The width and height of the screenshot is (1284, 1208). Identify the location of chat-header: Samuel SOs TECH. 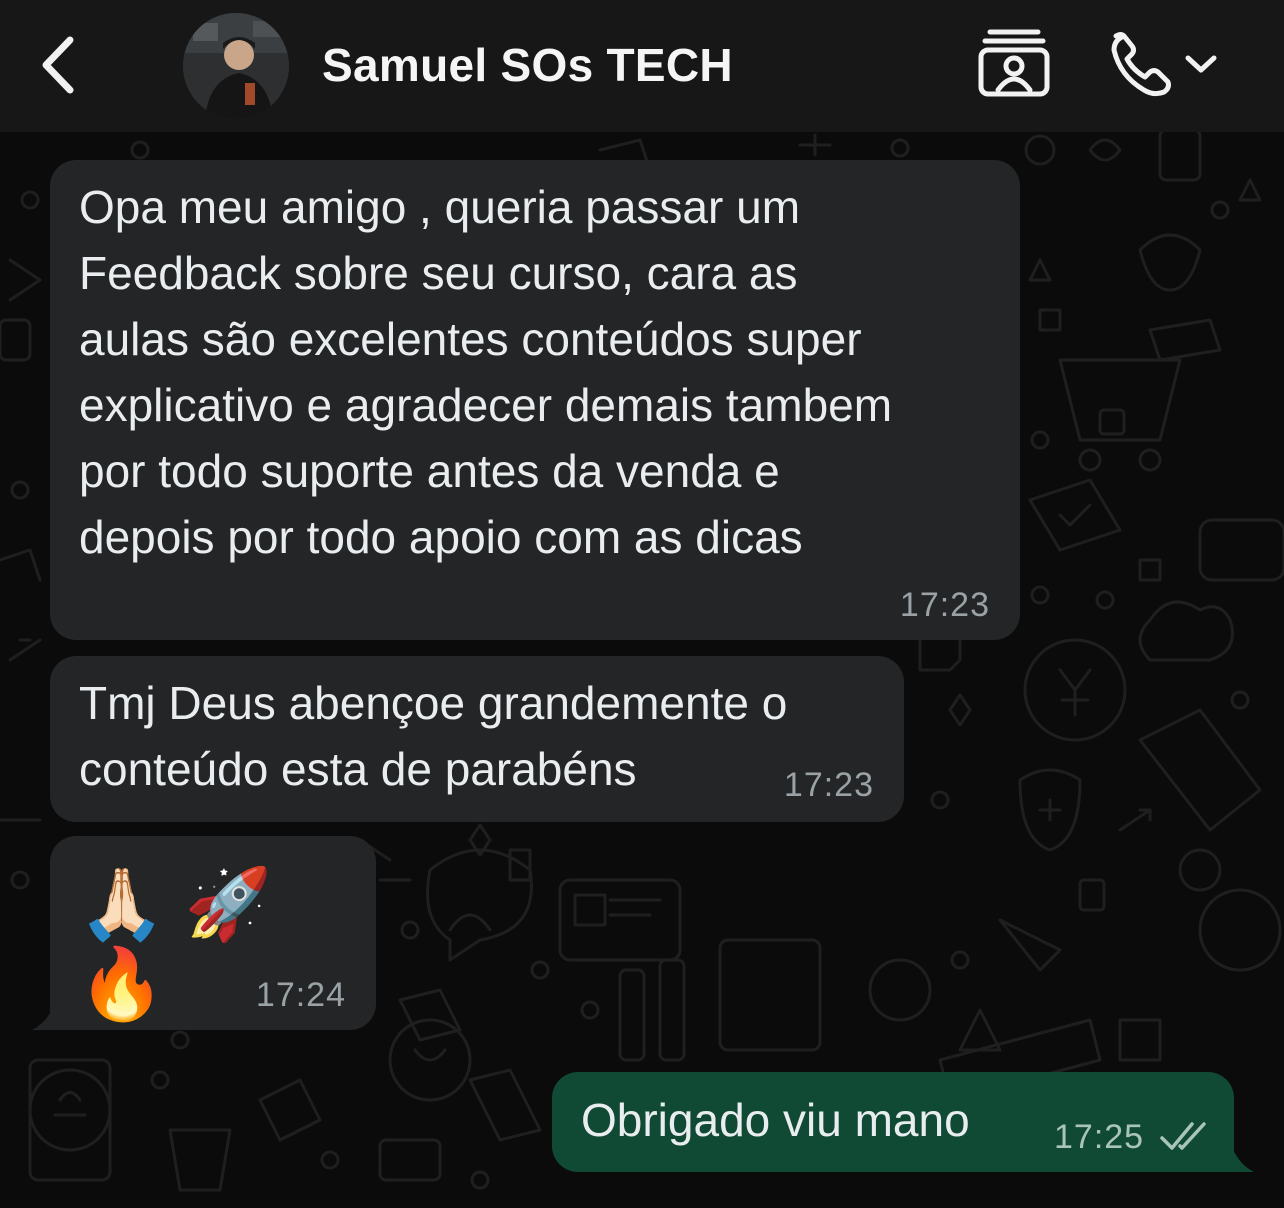
(642, 66).